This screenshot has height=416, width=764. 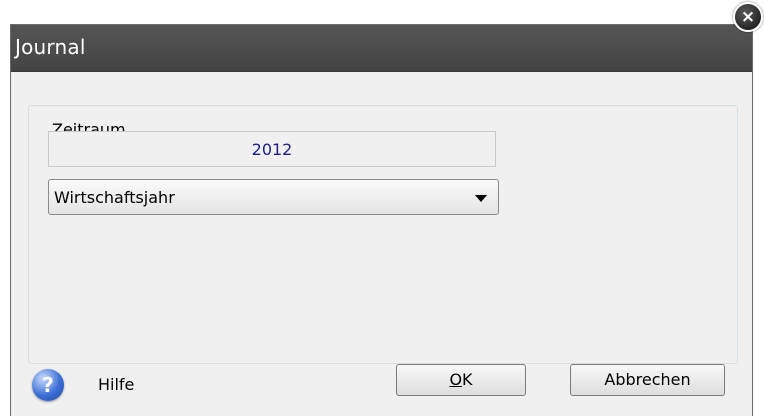 I want to click on help-icon-glyph: ?, so click(x=48, y=385).